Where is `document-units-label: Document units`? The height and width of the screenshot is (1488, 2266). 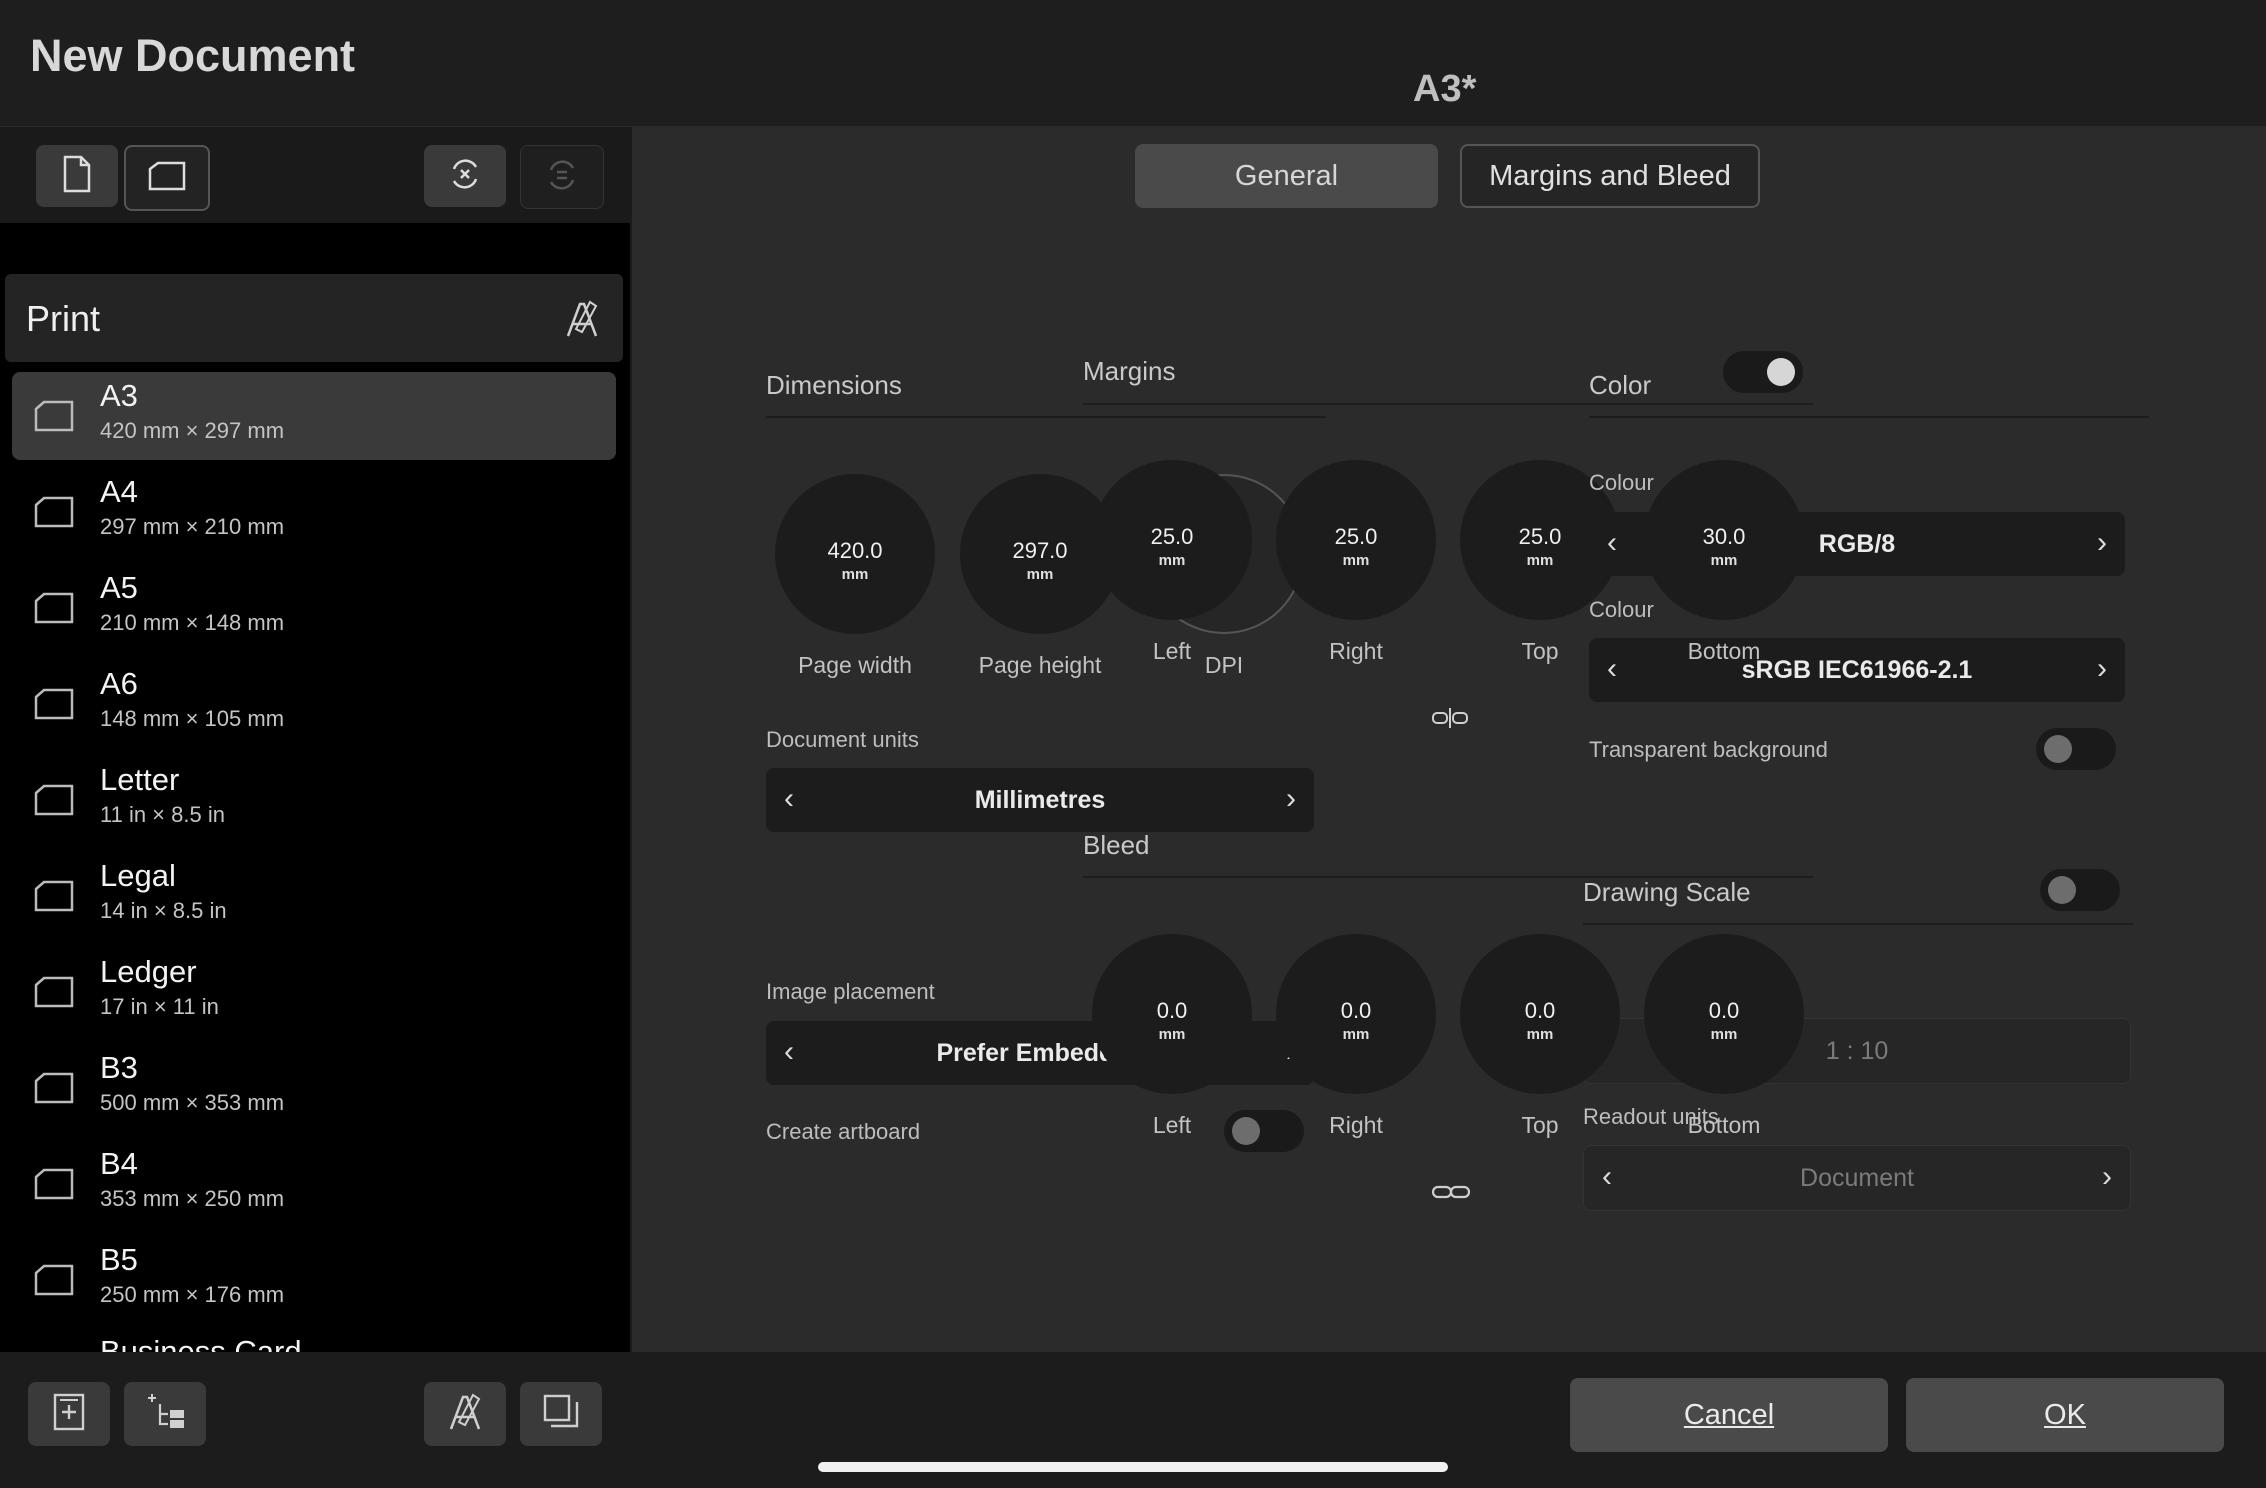
document-units-label: Document units is located at coordinates (842, 739).